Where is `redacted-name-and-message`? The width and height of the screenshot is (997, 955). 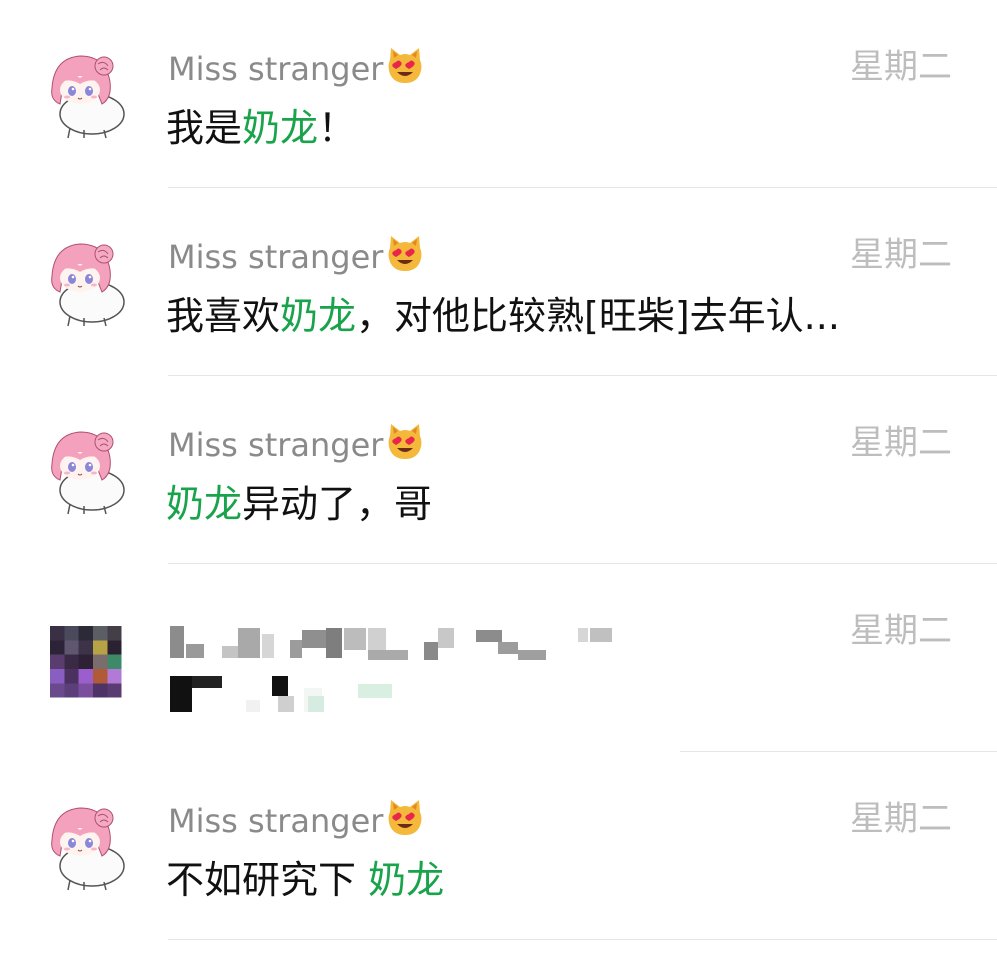
redacted-name-and-message is located at coordinates (391, 669).